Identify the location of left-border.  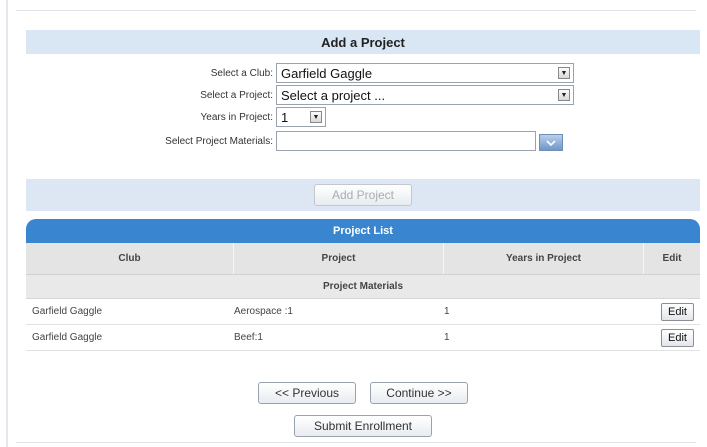
(5, 223).